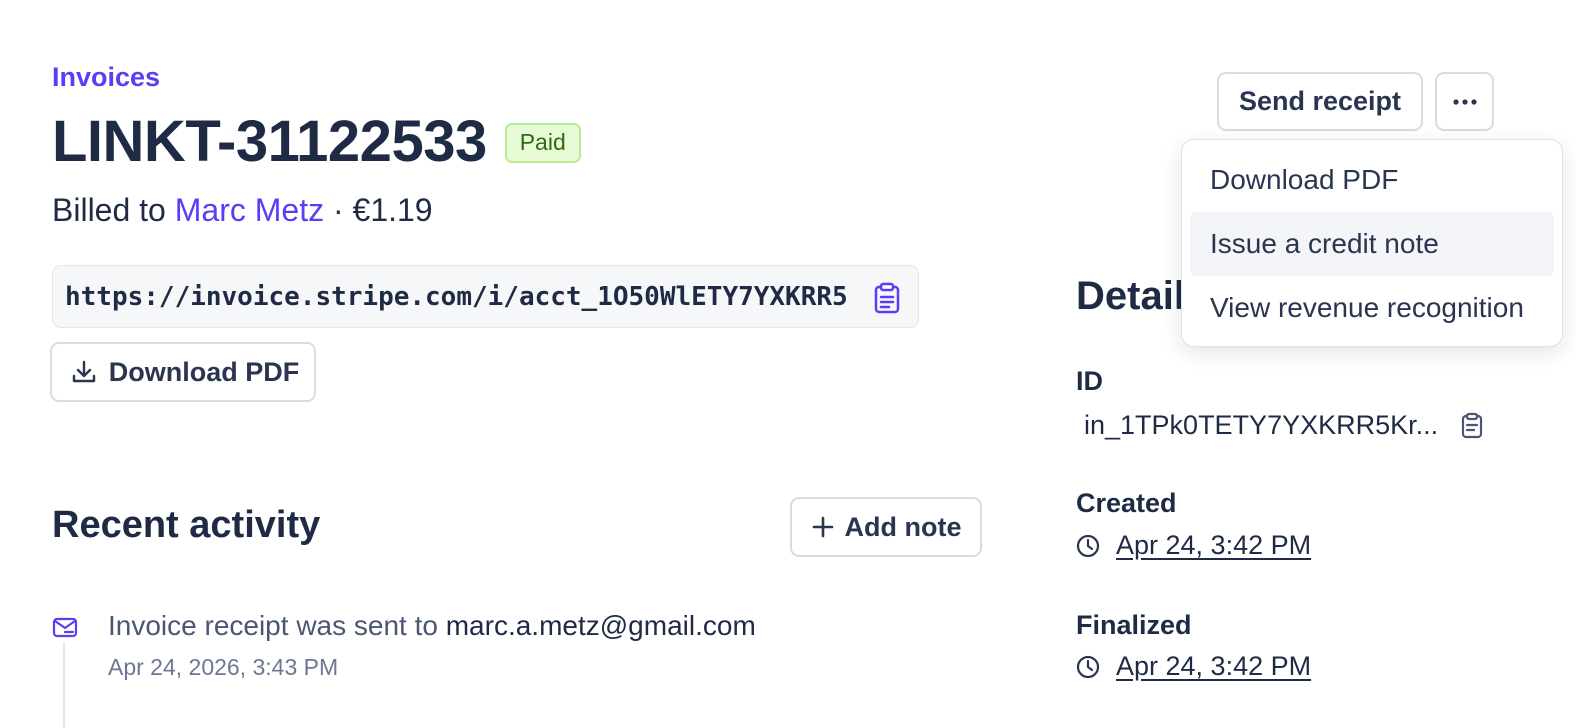 The image size is (1576, 728). Describe the element at coordinates (64, 685) in the screenshot. I see `activity-timeline-line` at that location.